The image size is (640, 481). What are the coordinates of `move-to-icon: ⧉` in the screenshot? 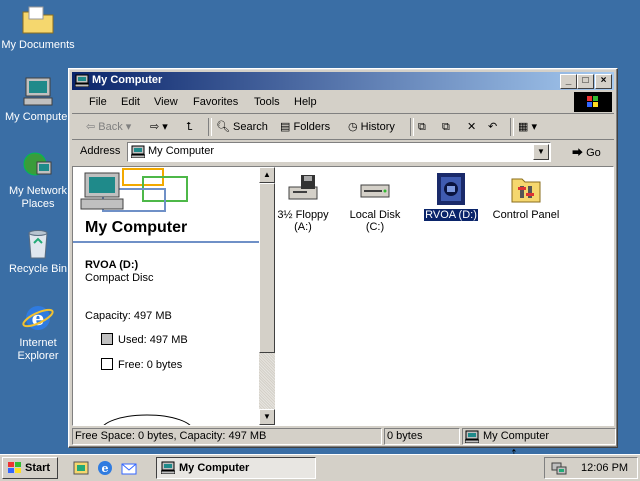 It's located at (422, 127).